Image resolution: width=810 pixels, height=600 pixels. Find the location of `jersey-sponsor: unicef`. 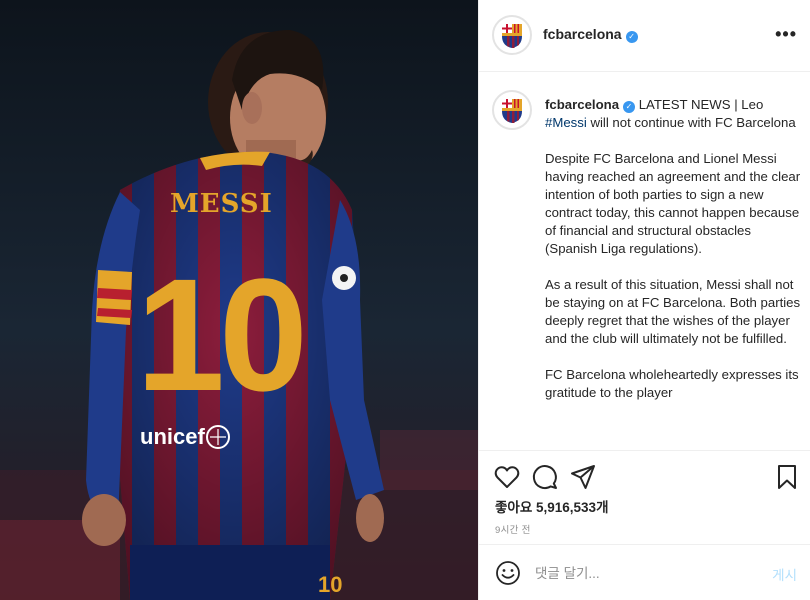

jersey-sponsor: unicef is located at coordinates (172, 436).